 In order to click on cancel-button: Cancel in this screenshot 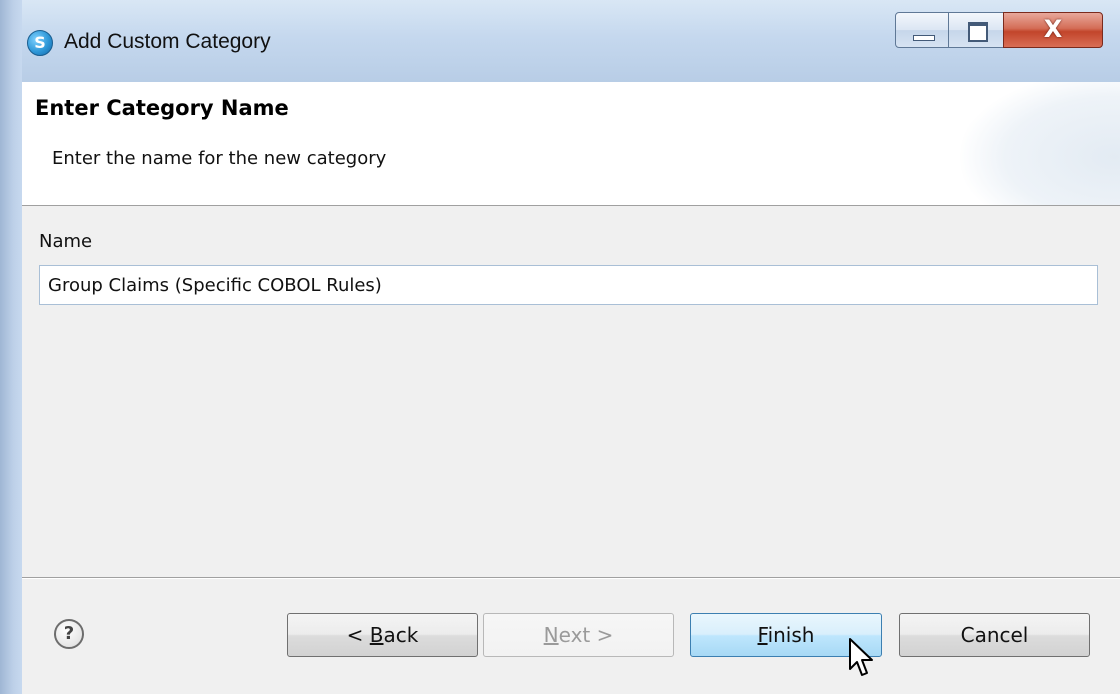, I will do `click(994, 635)`.